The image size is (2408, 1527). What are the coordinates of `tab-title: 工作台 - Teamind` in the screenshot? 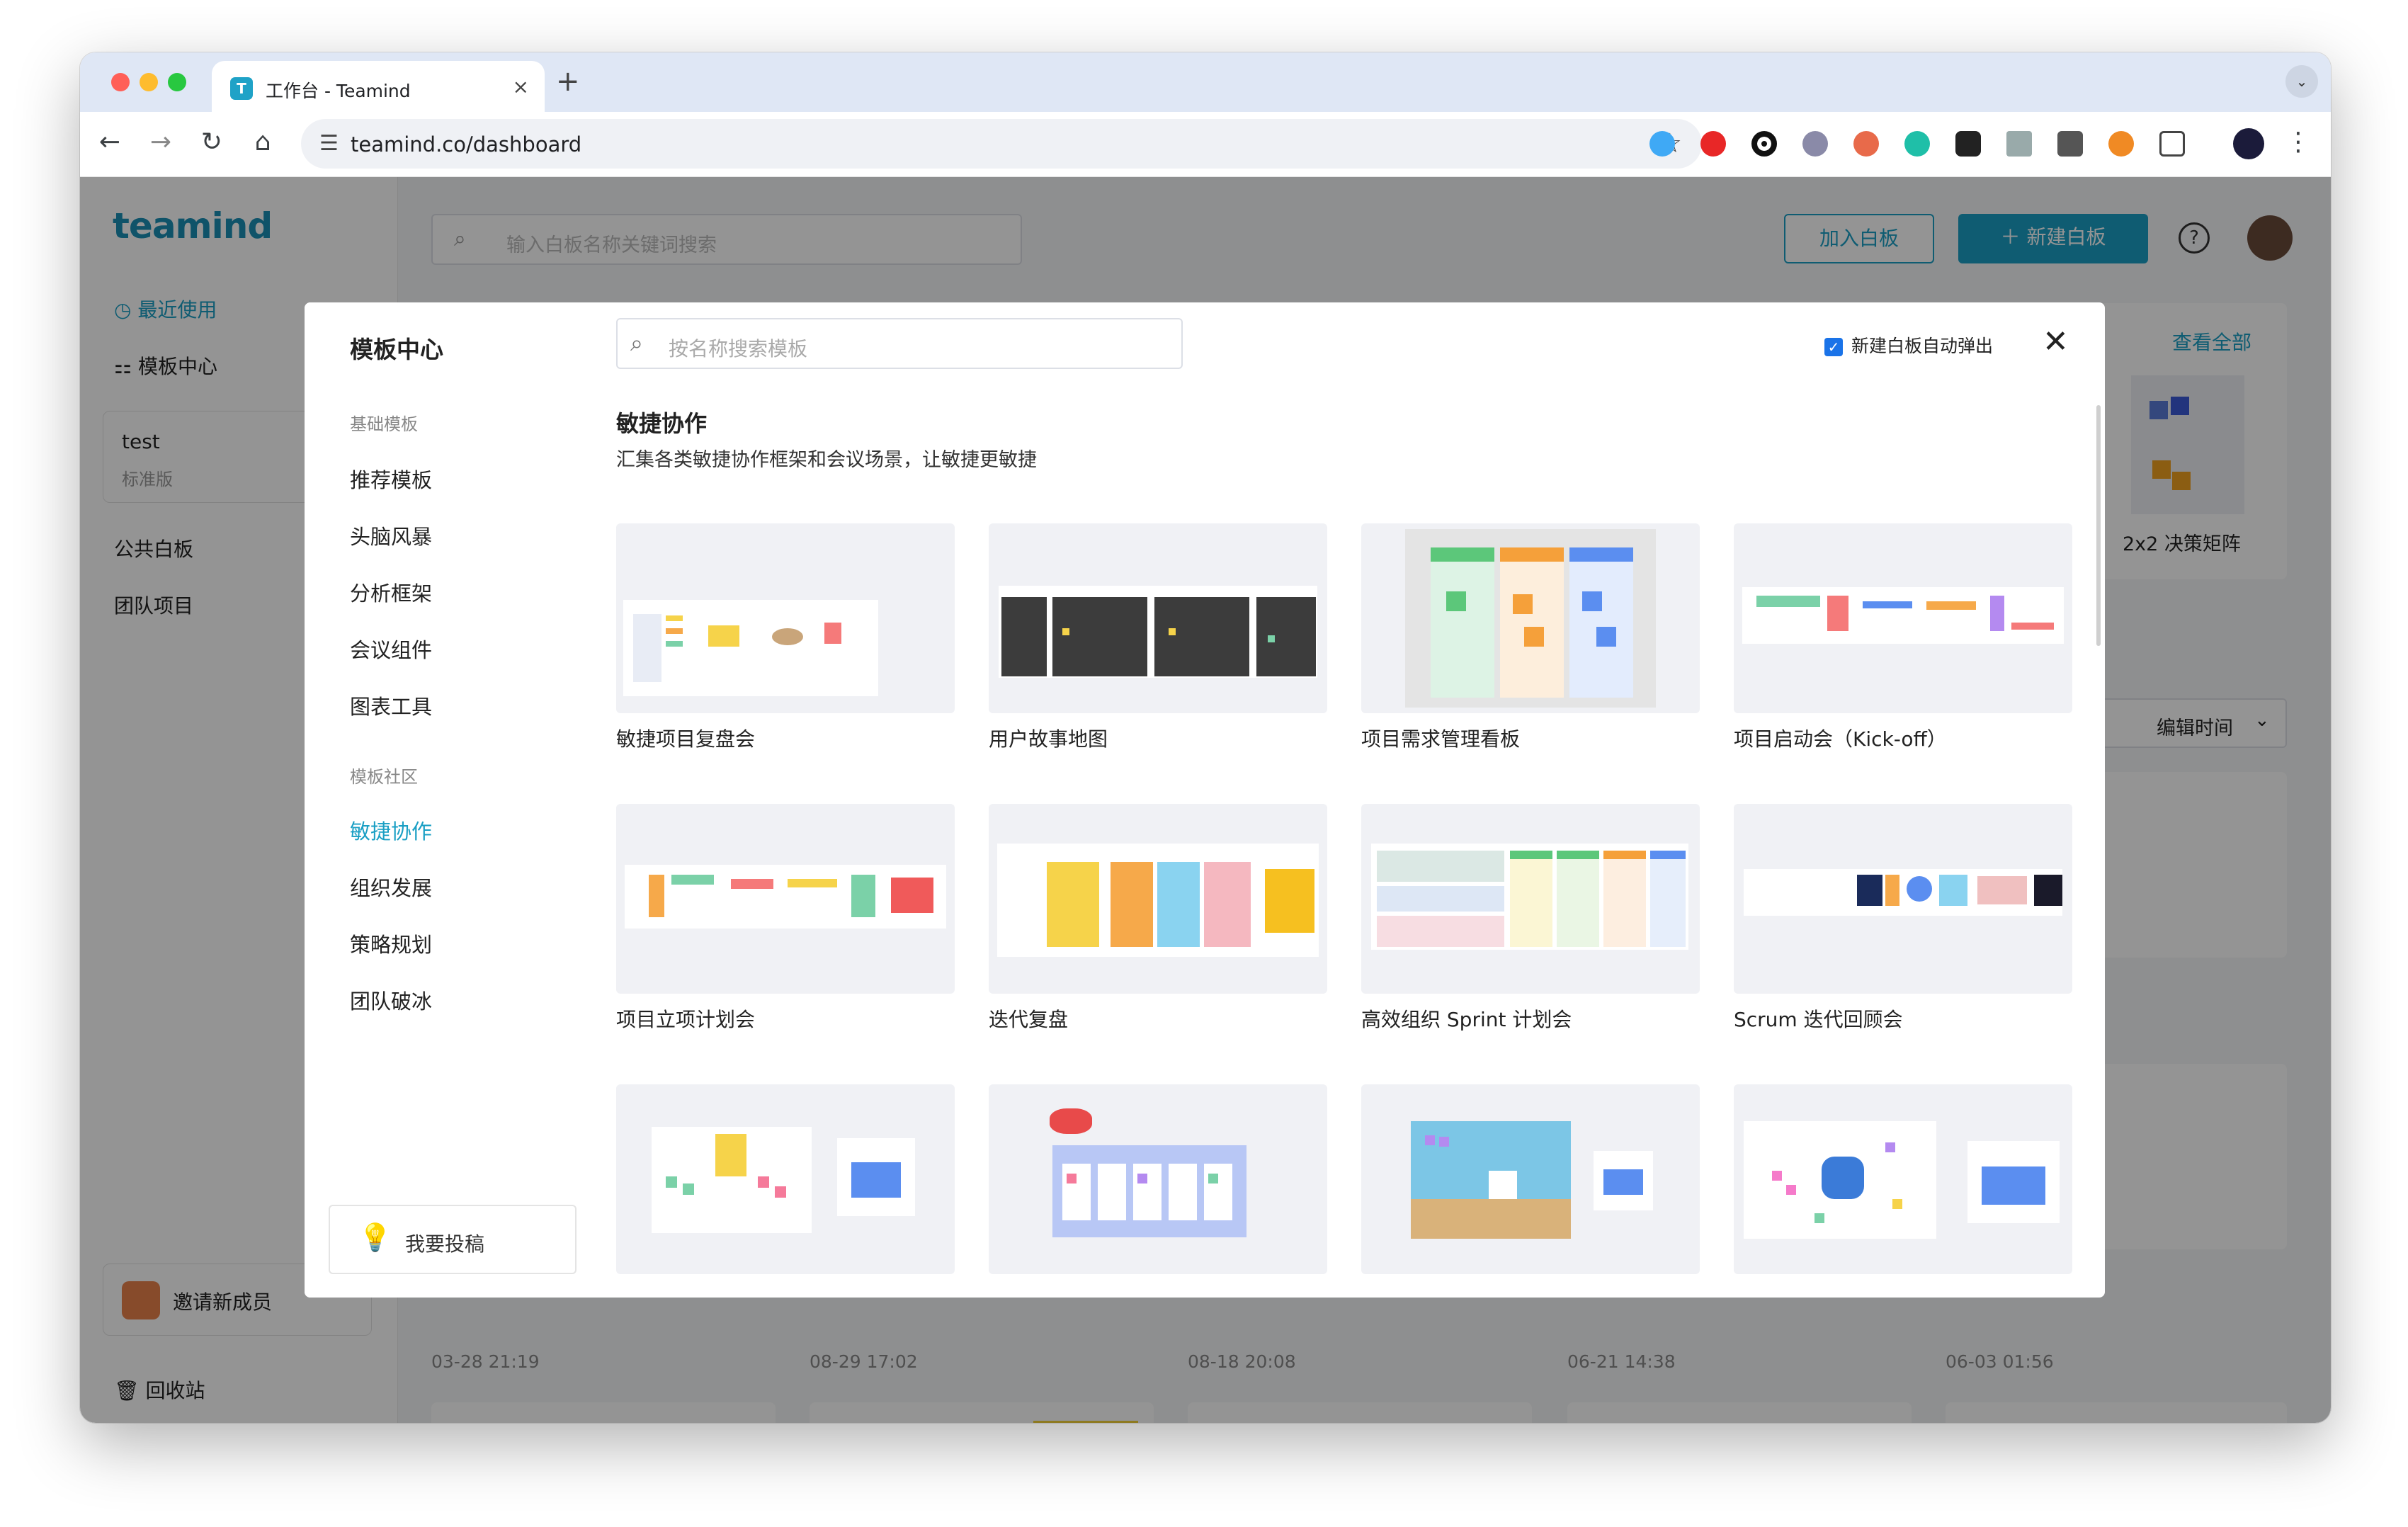 It's located at (338, 91).